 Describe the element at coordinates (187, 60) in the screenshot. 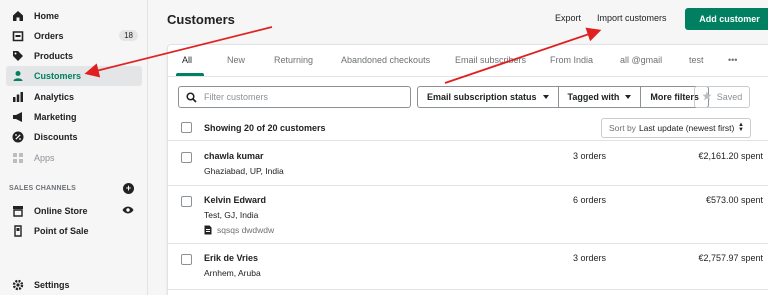

I see `tab-all: All` at that location.